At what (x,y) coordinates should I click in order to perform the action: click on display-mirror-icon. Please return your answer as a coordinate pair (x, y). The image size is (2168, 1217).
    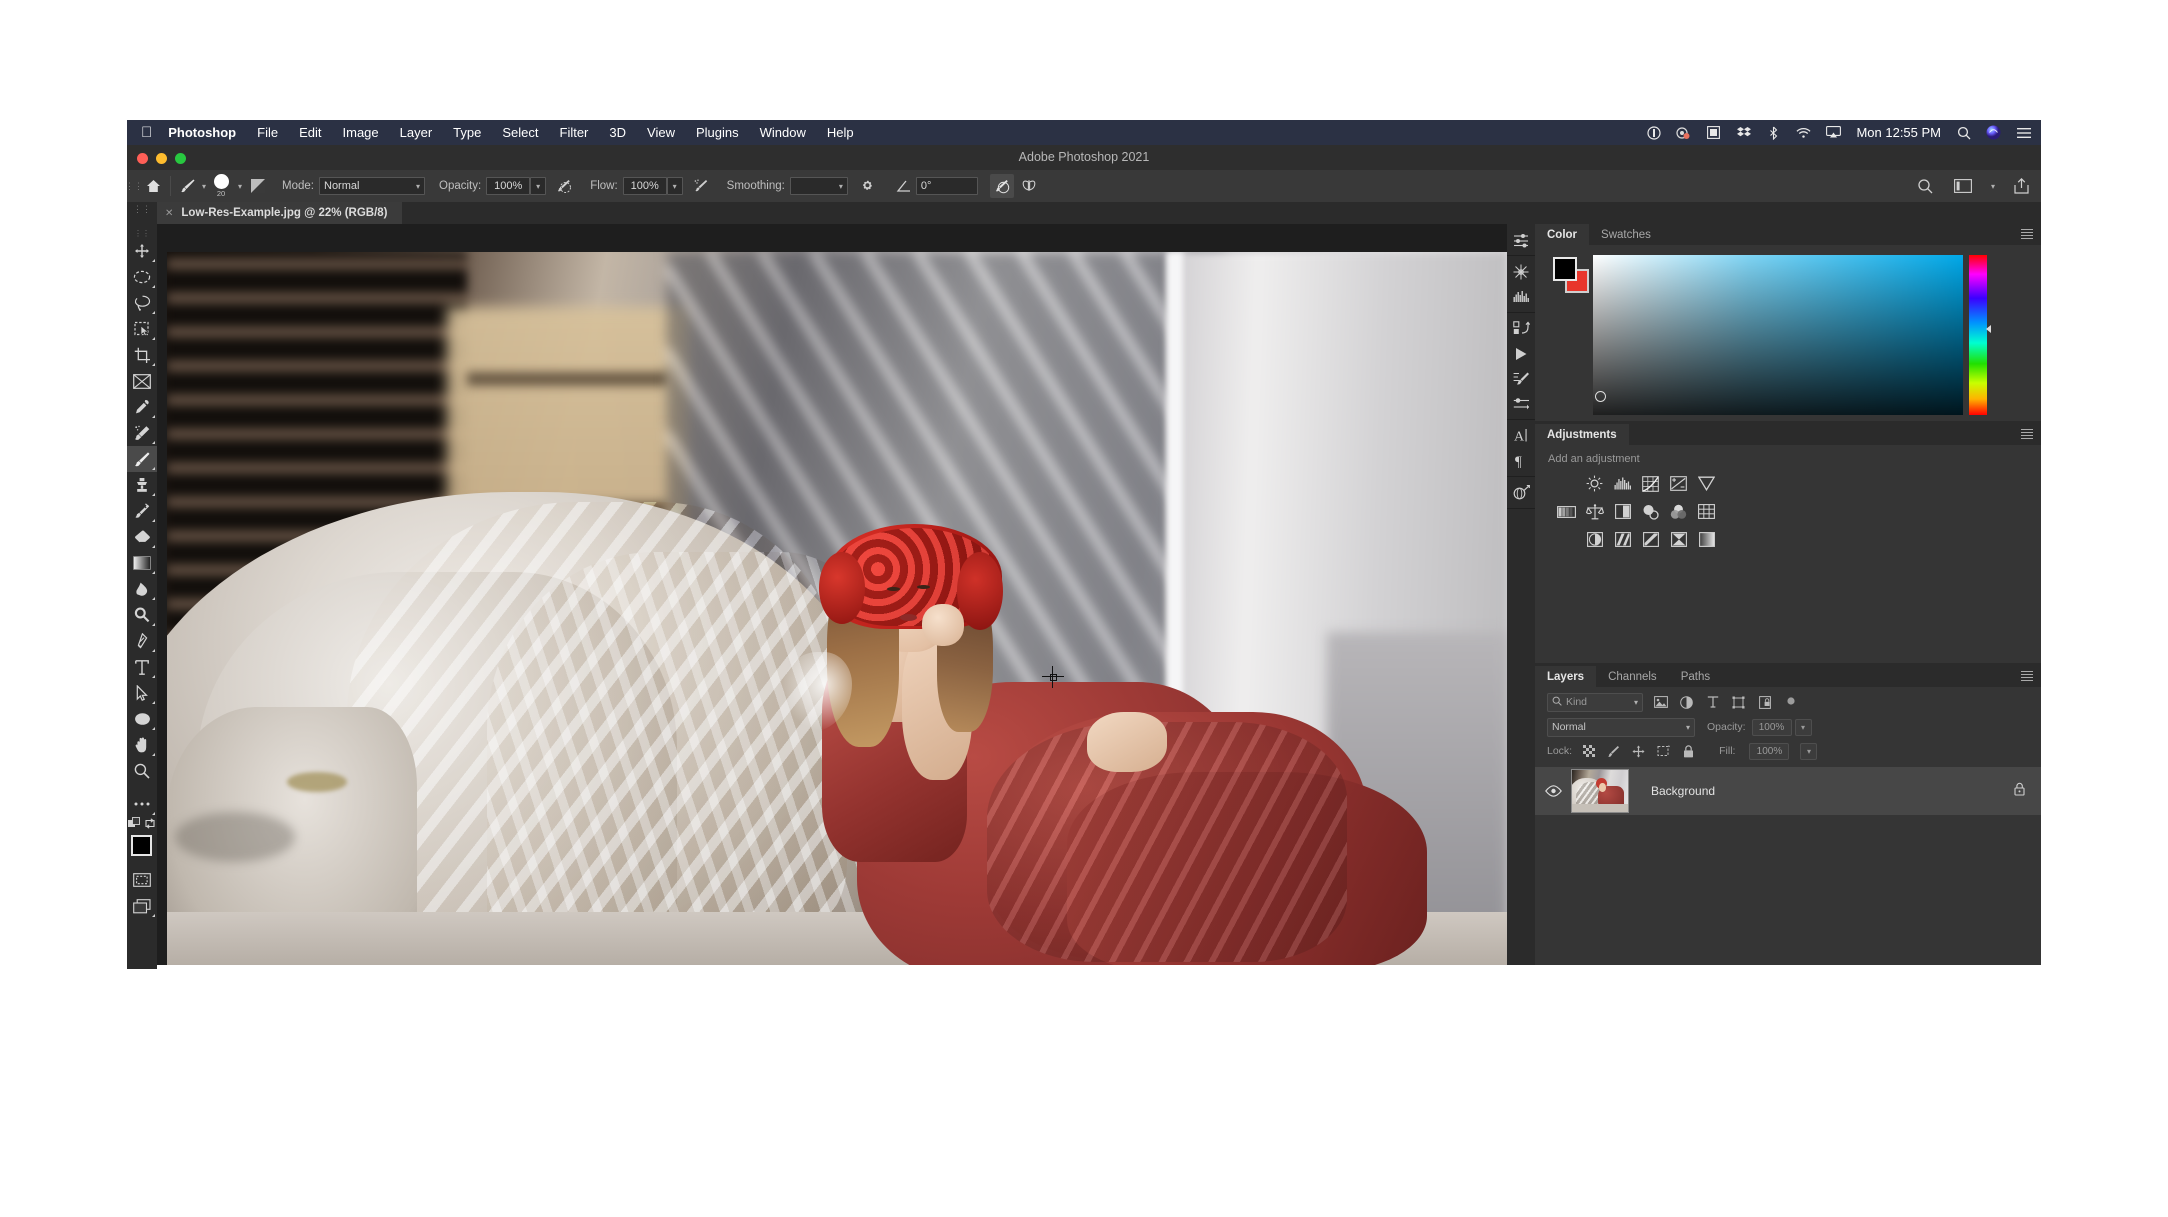
    Looking at the image, I should click on (1713, 132).